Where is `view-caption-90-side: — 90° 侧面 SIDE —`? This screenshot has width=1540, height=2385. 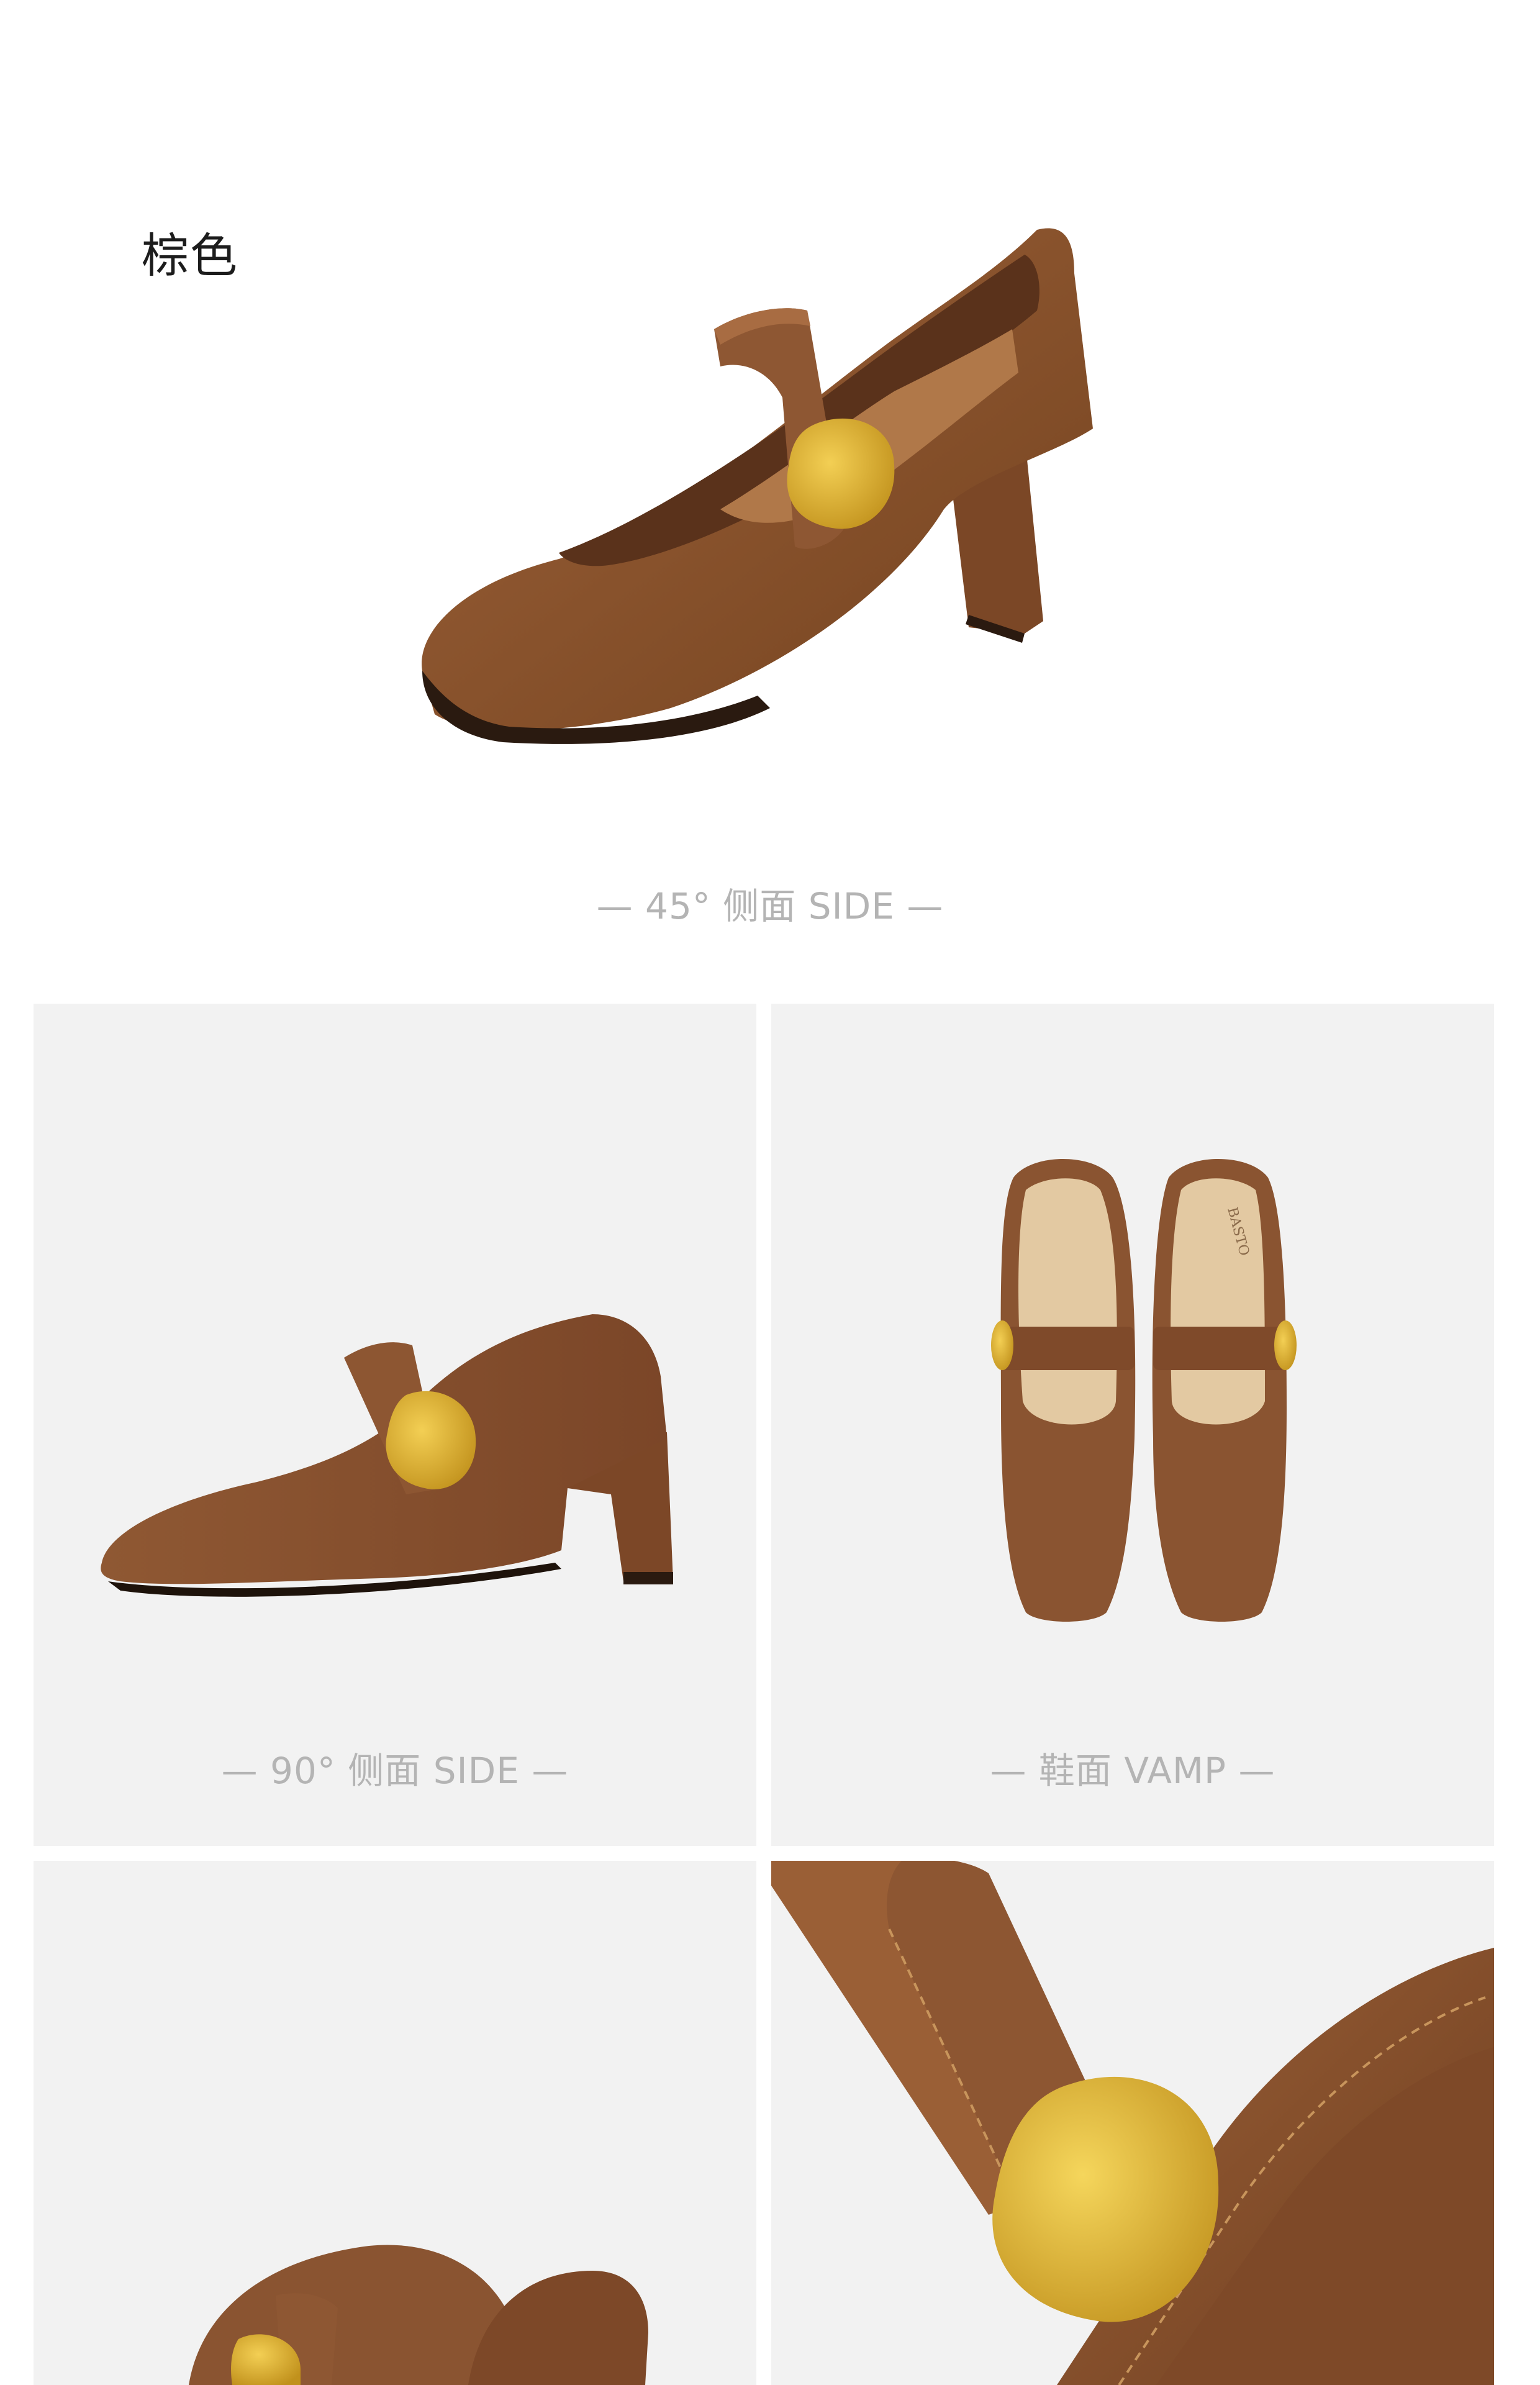 view-caption-90-side: — 90° 侧面 SIDE — is located at coordinates (395, 1771).